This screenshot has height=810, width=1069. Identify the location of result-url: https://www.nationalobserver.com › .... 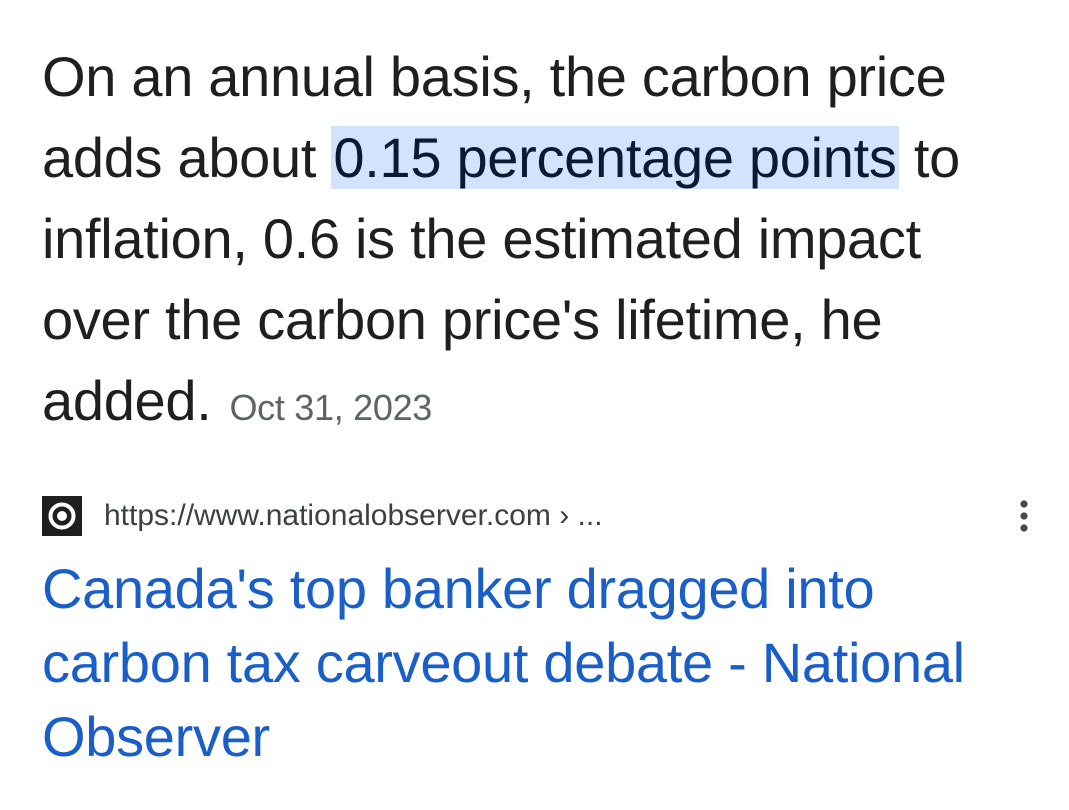
(353, 516).